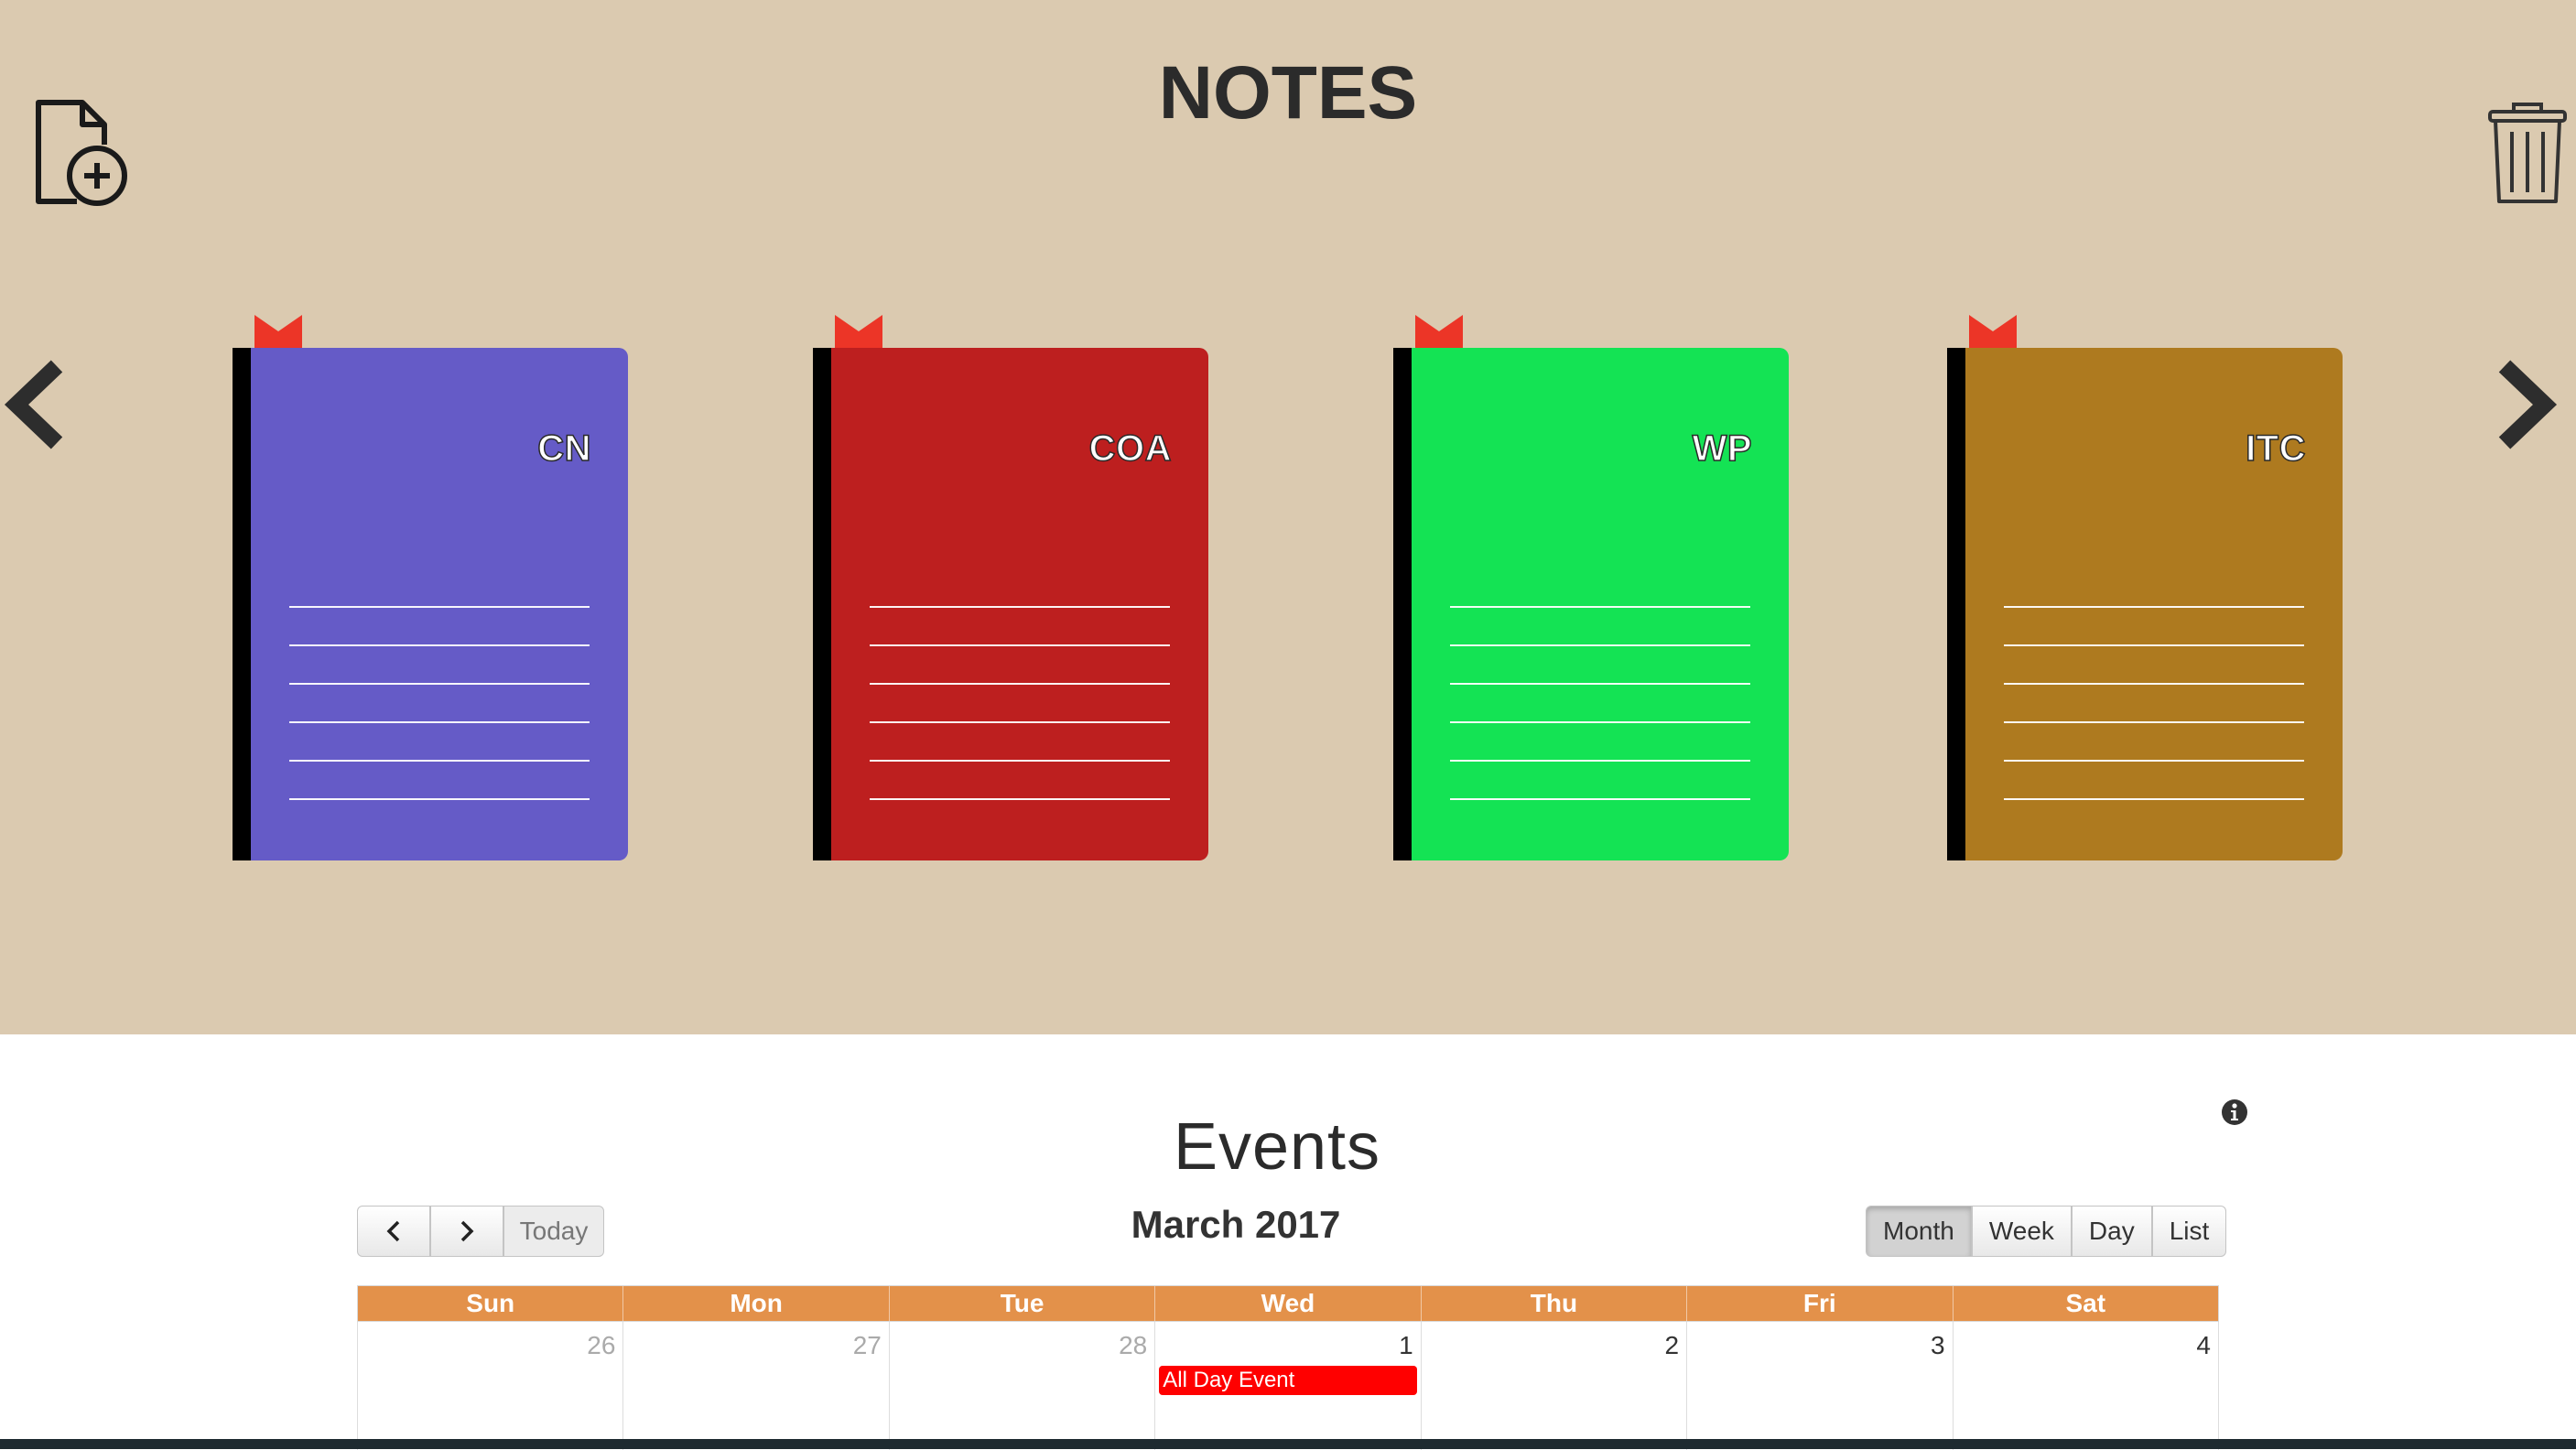 The width and height of the screenshot is (2576, 1450). I want to click on day-cell: 2, so click(1555, 1386).